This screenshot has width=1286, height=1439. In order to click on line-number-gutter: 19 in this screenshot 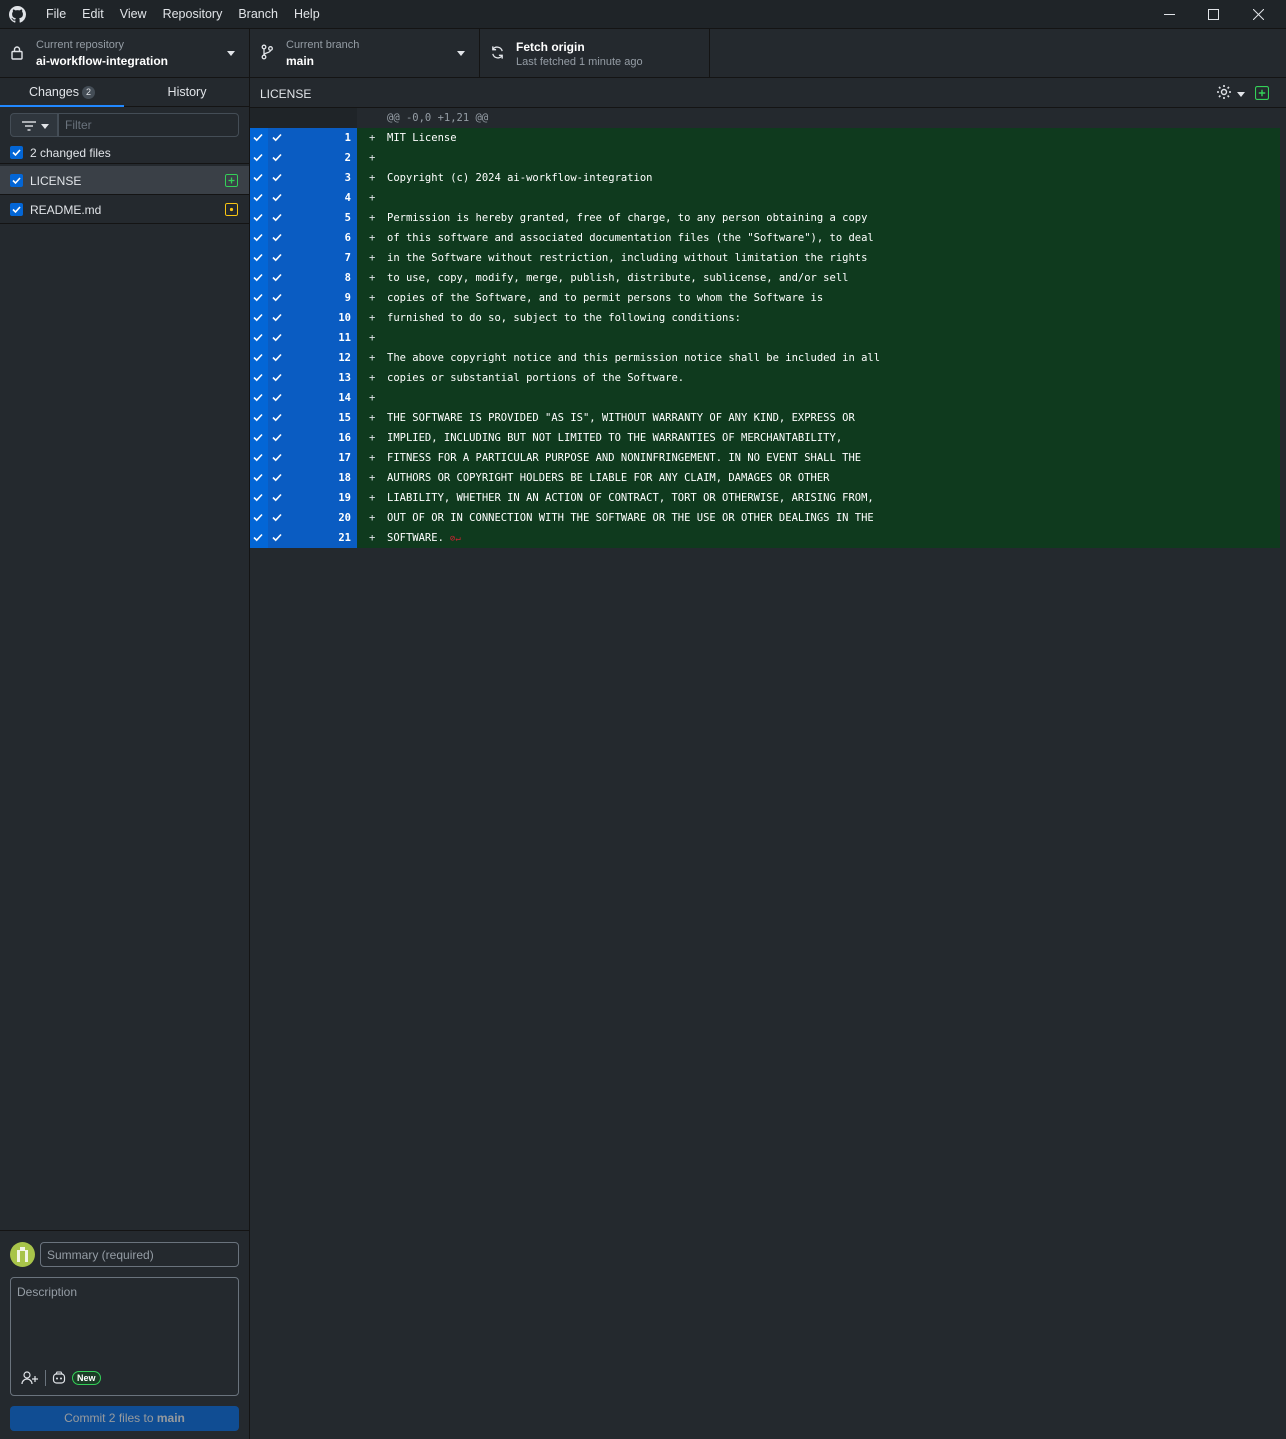, I will do `click(312, 498)`.